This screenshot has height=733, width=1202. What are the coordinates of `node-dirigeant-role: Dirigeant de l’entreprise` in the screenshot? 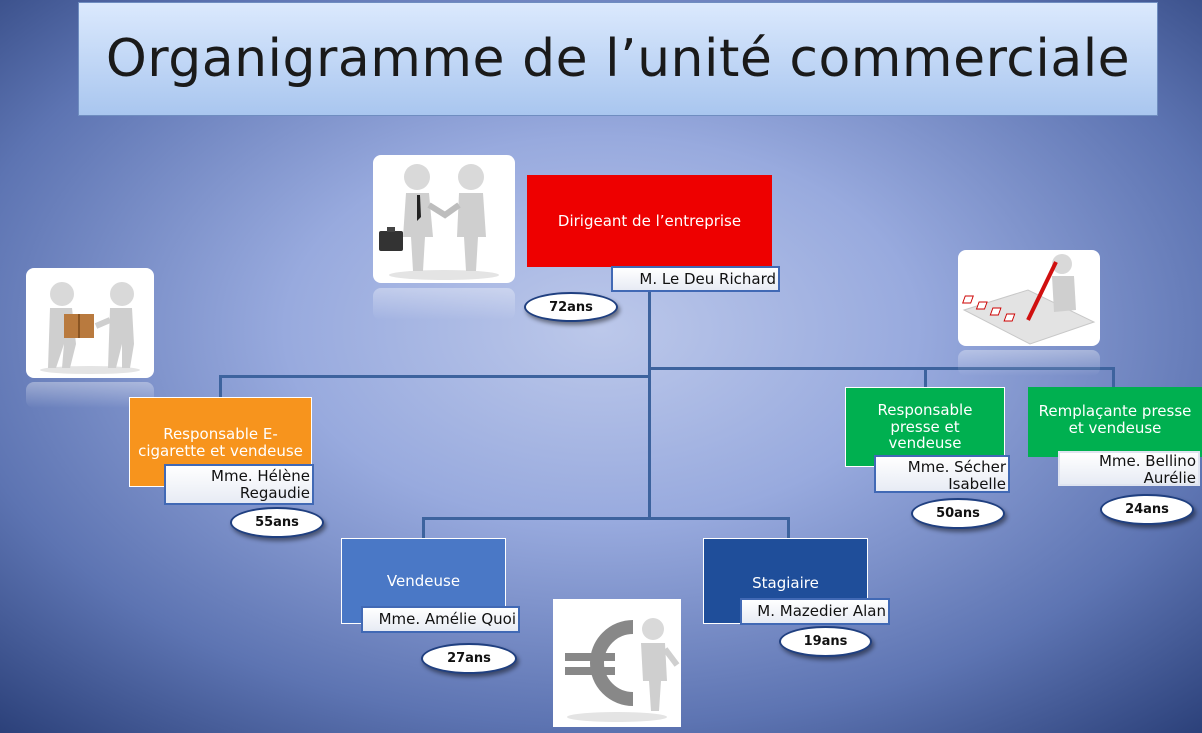 It's located at (649, 221).